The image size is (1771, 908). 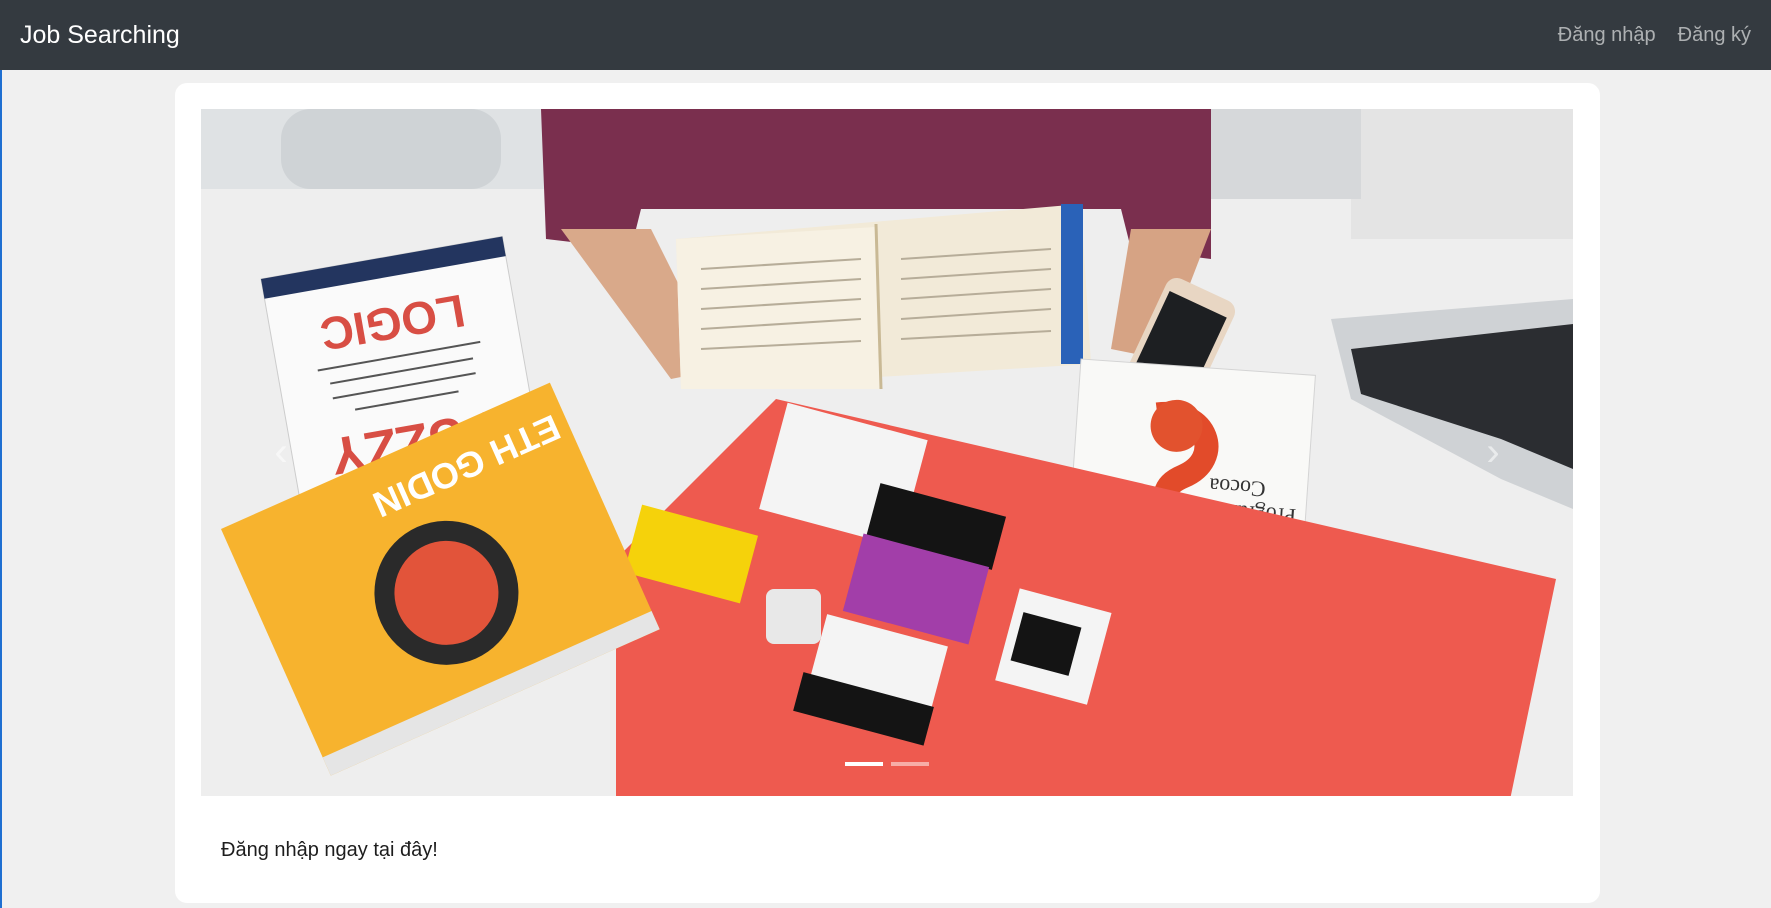 I want to click on login-prompt-text: Đăng nhập ngay tại đây!, so click(x=329, y=850).